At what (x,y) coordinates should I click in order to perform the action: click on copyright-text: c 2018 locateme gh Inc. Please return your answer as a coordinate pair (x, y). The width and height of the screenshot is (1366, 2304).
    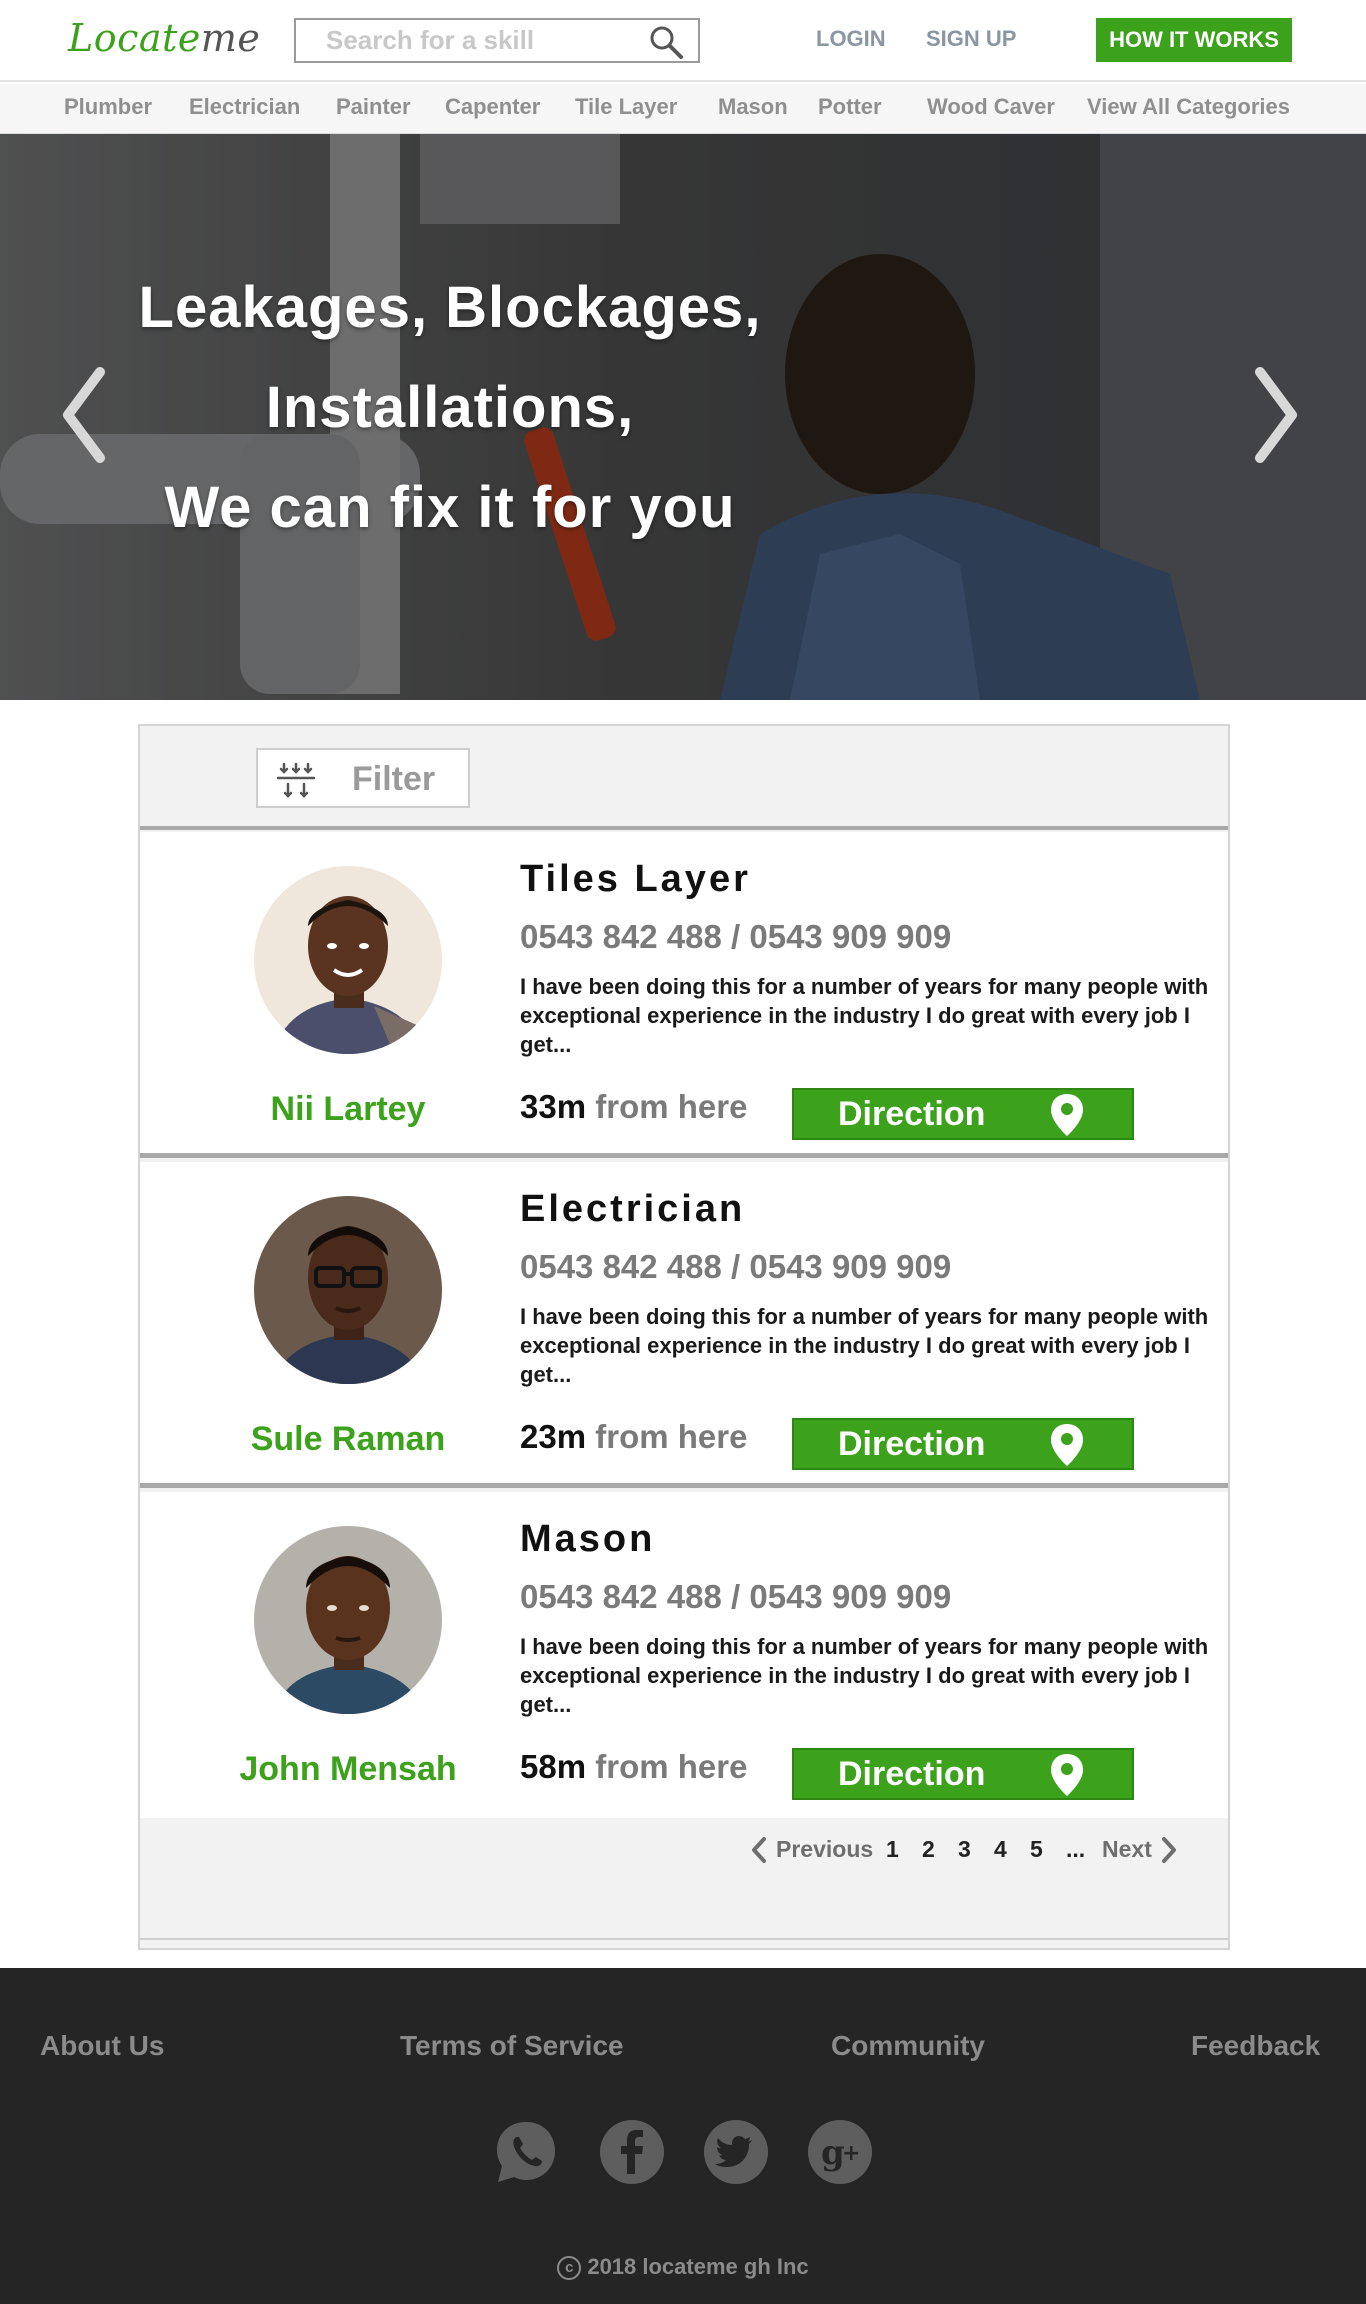
    Looking at the image, I should click on (683, 2267).